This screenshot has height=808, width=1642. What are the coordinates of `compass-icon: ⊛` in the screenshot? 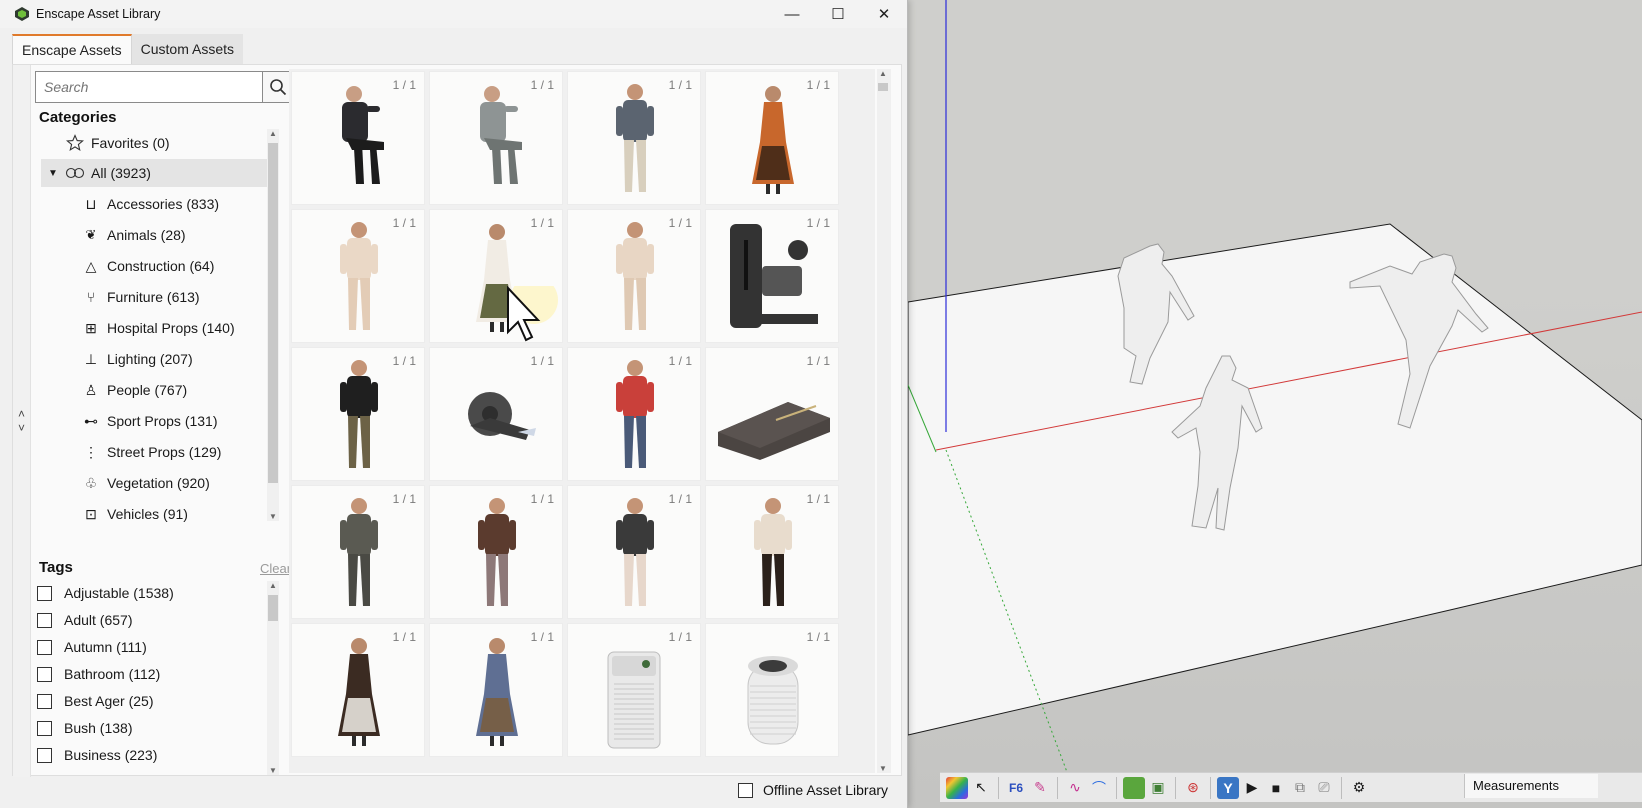 It's located at (1193, 788).